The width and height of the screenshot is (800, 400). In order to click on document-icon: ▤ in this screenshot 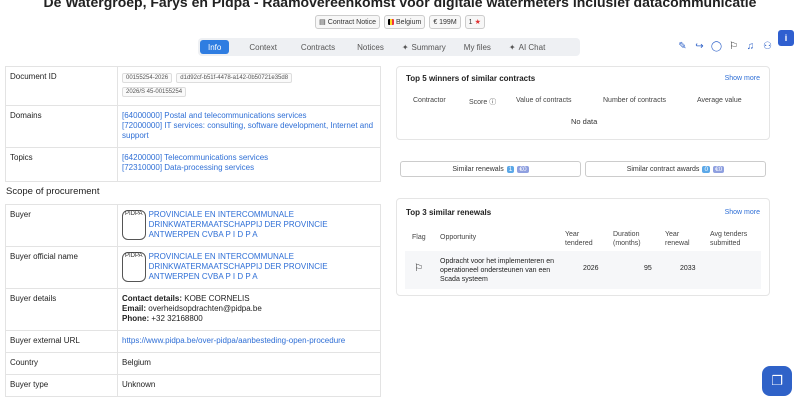, I will do `click(322, 22)`.